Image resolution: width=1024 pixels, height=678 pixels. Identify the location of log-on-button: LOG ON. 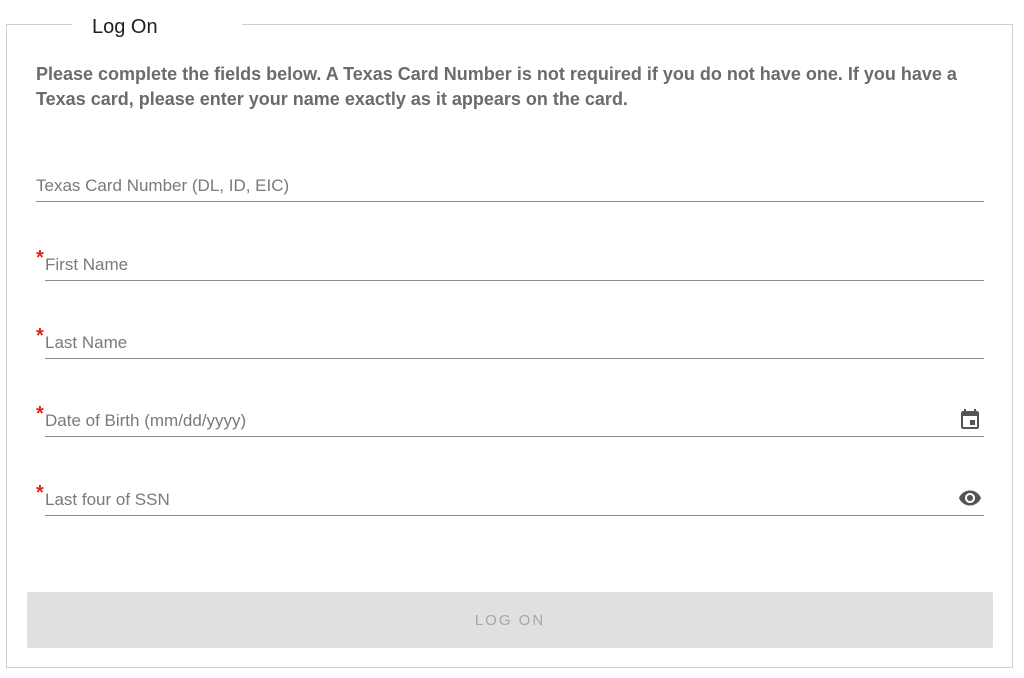
(510, 620).